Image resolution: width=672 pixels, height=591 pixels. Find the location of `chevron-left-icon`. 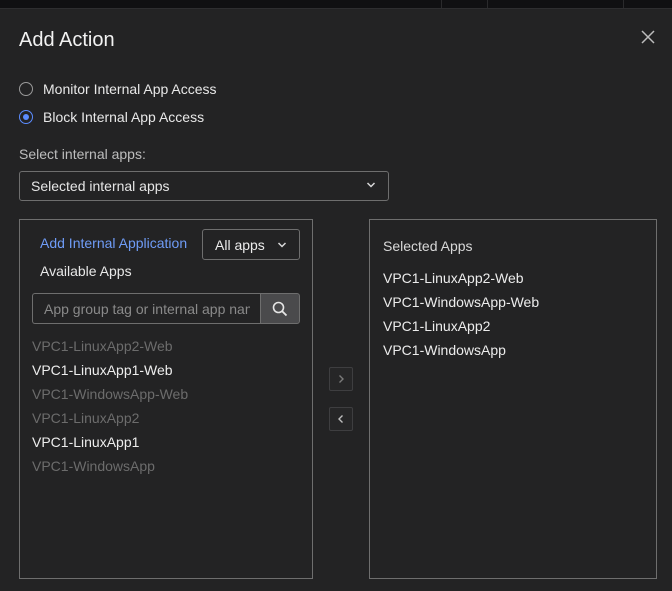

chevron-left-icon is located at coordinates (340, 419).